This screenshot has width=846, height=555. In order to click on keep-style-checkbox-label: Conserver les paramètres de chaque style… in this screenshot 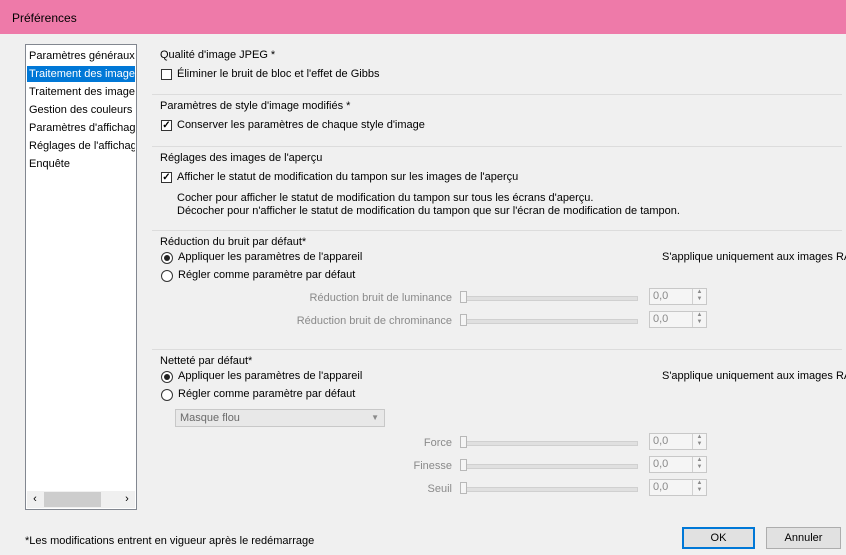, I will do `click(301, 125)`.